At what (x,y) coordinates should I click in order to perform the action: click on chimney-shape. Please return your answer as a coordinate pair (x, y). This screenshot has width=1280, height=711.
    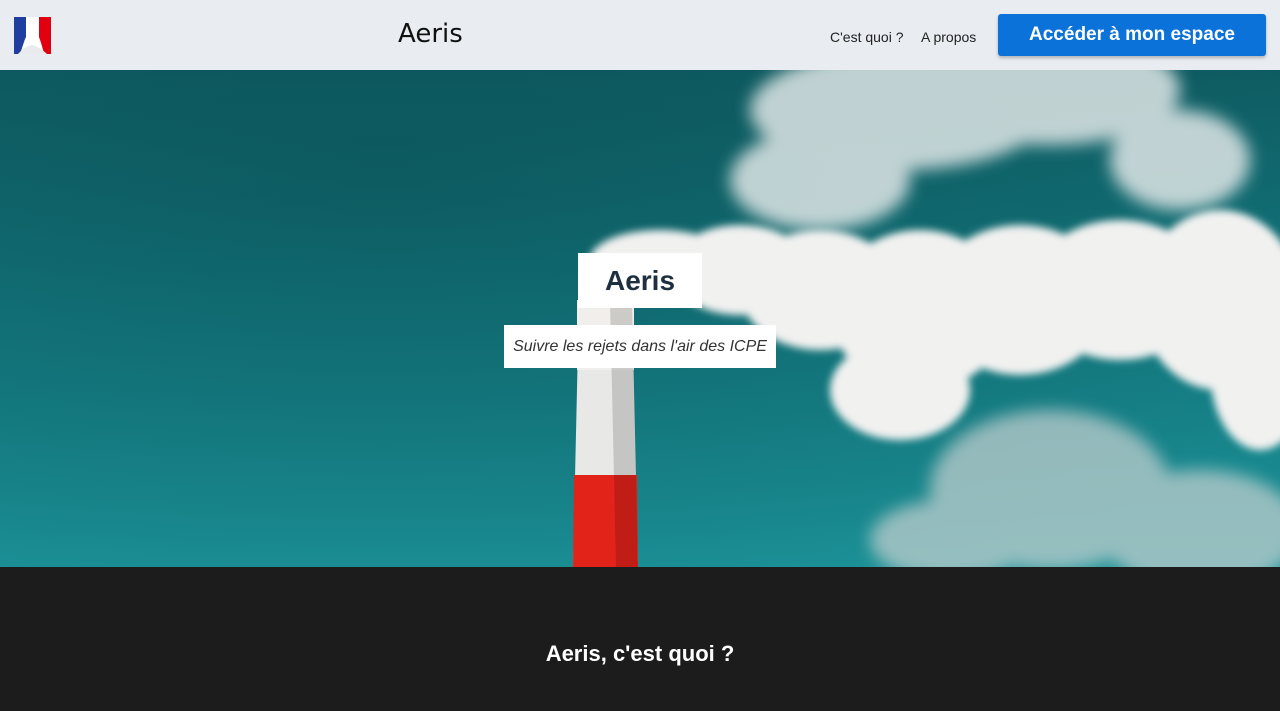
    Looking at the image, I should click on (605, 418).